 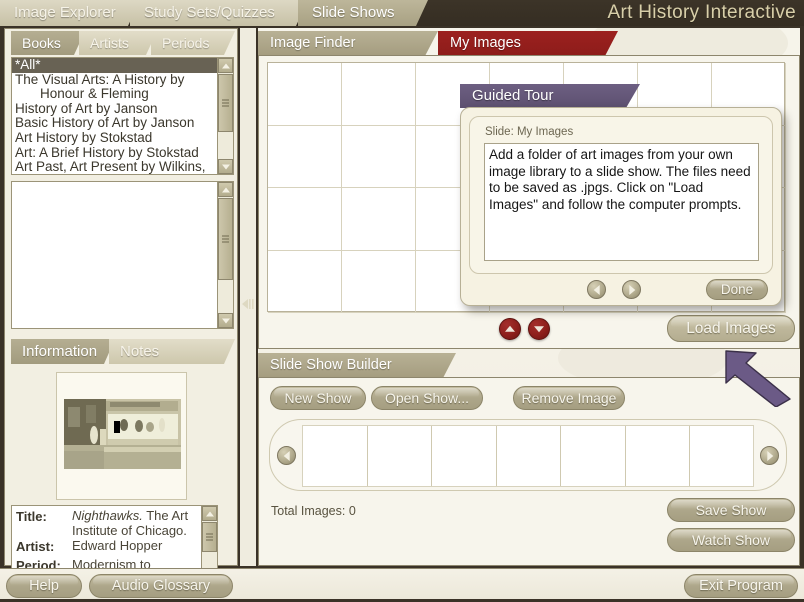 I want to click on panel-tab-slide-show-builder: Slide Show Builder, so click(x=357, y=365).